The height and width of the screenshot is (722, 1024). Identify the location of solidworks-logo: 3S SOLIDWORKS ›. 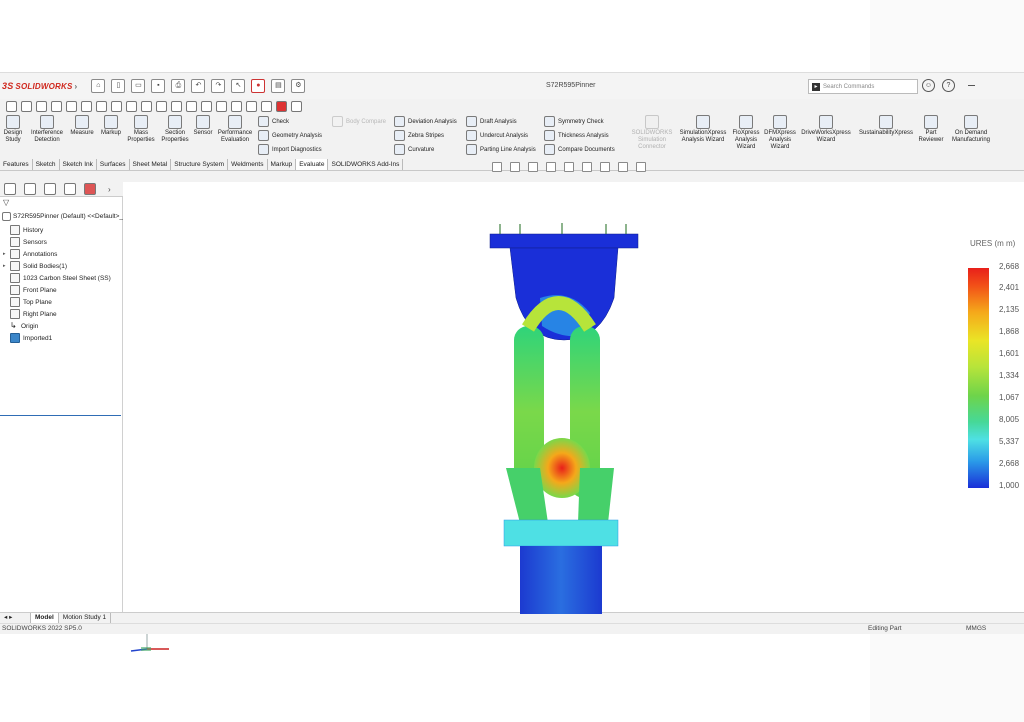
(39, 86).